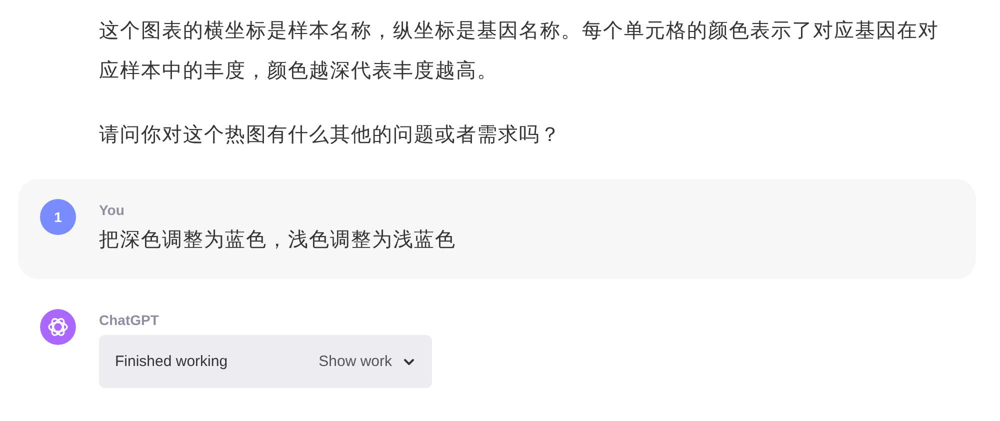 The image size is (1000, 421). I want to click on assistant-avatar-icon, so click(58, 327).